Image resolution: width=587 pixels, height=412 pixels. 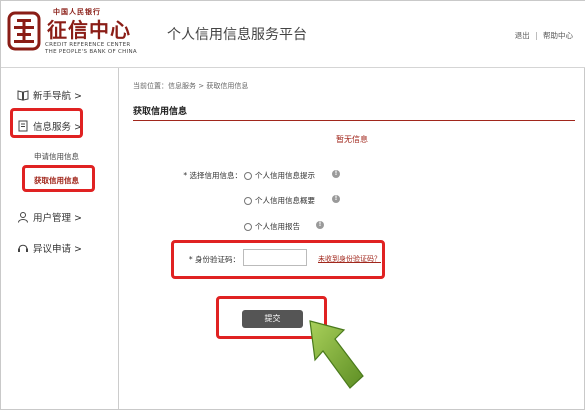 What do you see at coordinates (558, 35) in the screenshot?
I see `help-center-link: 帮助中心` at bounding box center [558, 35].